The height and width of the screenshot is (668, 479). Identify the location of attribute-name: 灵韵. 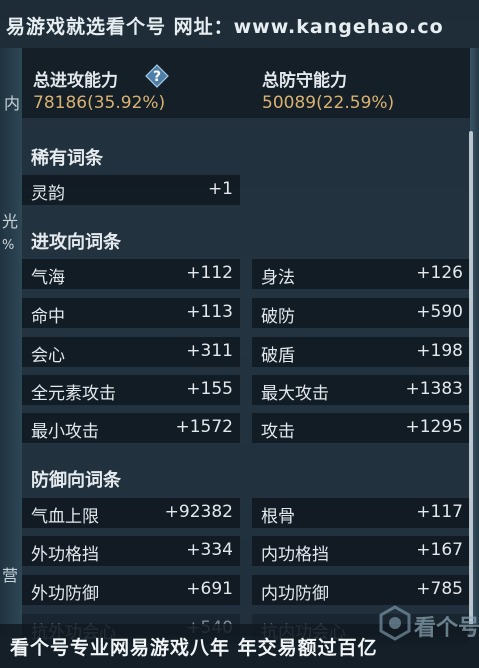
(48, 194).